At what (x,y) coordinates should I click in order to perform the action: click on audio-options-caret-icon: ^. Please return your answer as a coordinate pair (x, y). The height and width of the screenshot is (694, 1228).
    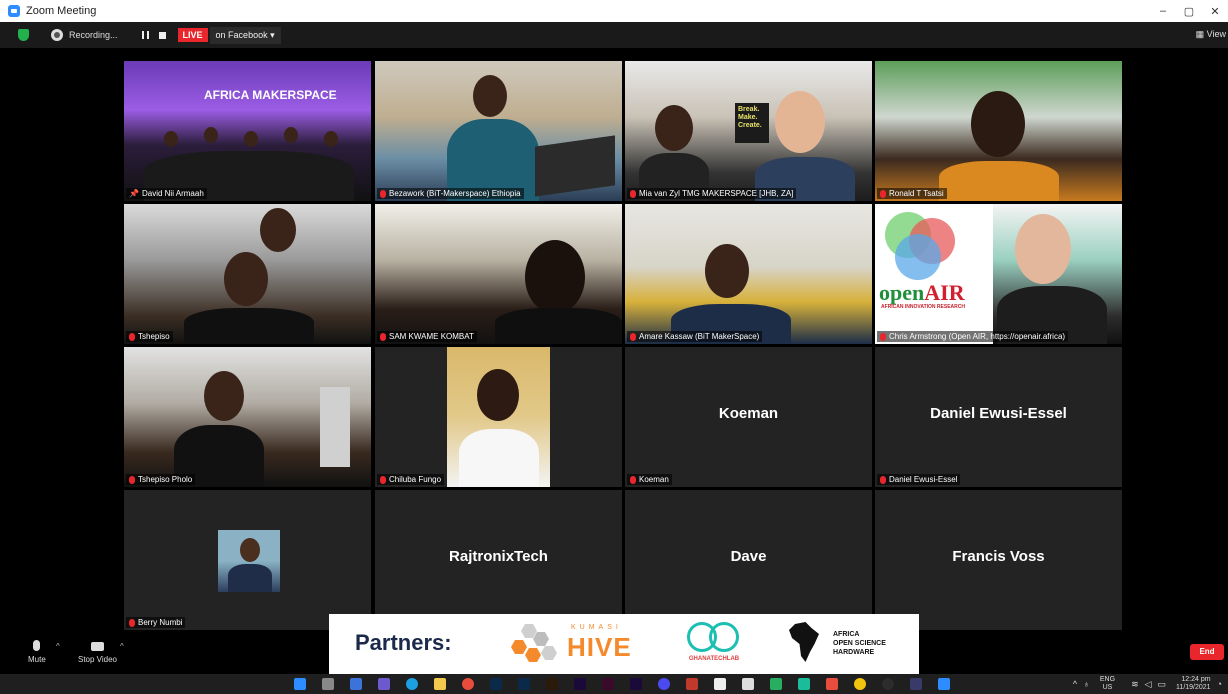
    Looking at the image, I should click on (58, 646).